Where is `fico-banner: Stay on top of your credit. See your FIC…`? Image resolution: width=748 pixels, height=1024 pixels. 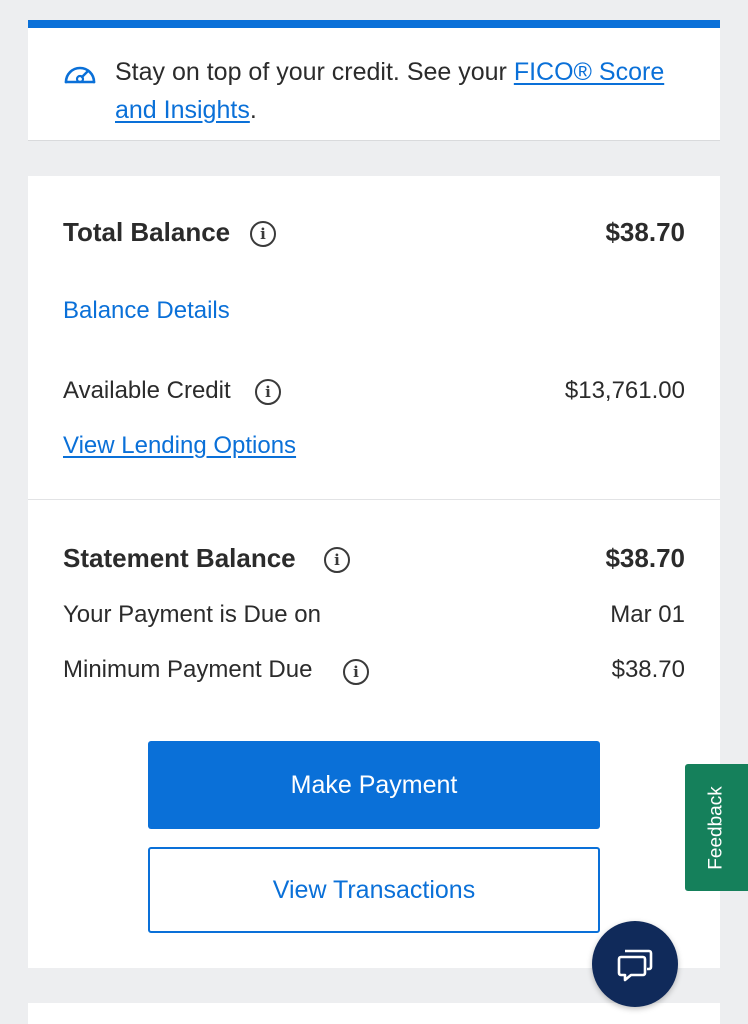
fico-banner: Stay on top of your credit. See your FIC… is located at coordinates (374, 80).